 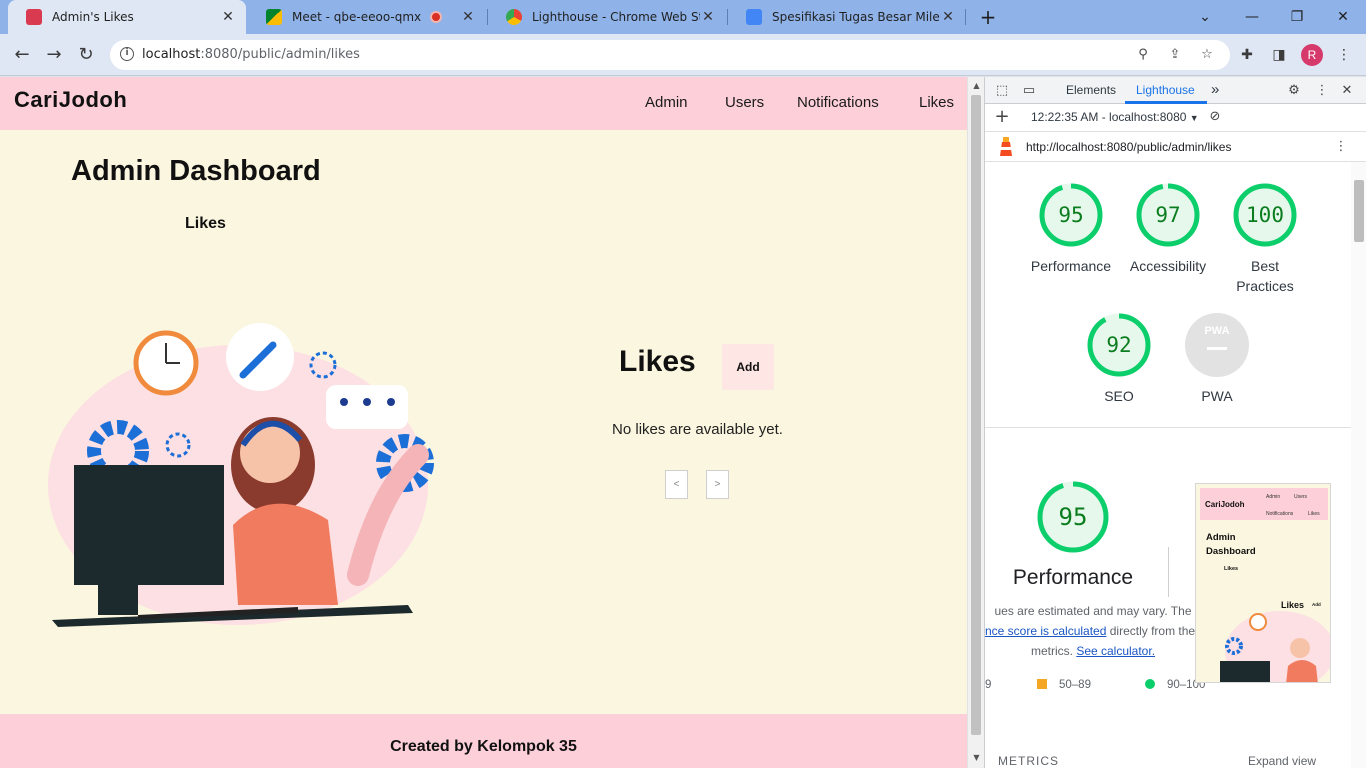 I want to click on score-label: Performance, so click(x=1071, y=266).